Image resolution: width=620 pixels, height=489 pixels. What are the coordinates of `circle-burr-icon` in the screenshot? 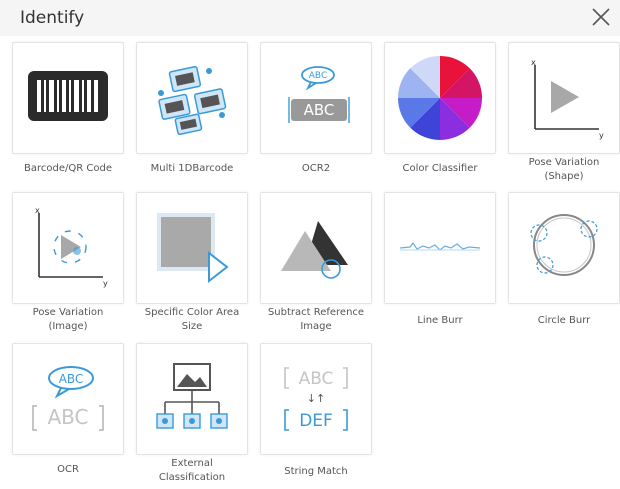 It's located at (564, 245).